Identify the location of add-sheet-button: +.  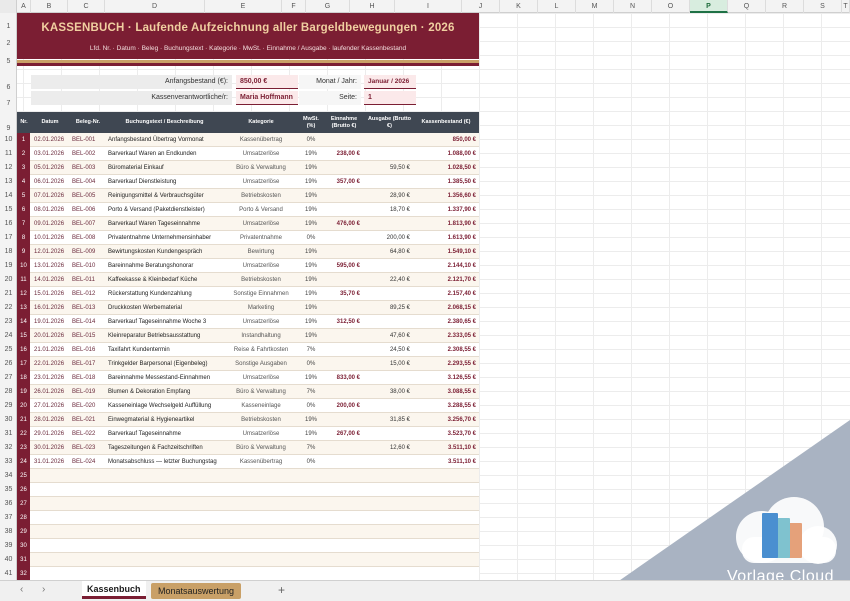
(281, 590).